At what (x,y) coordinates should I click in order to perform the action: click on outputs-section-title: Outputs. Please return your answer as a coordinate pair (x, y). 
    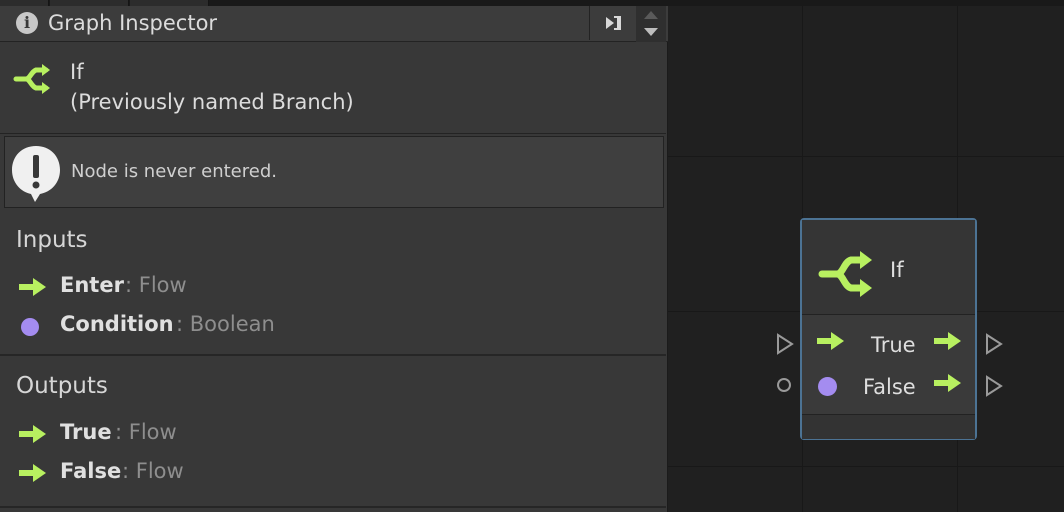
    Looking at the image, I should click on (62, 386).